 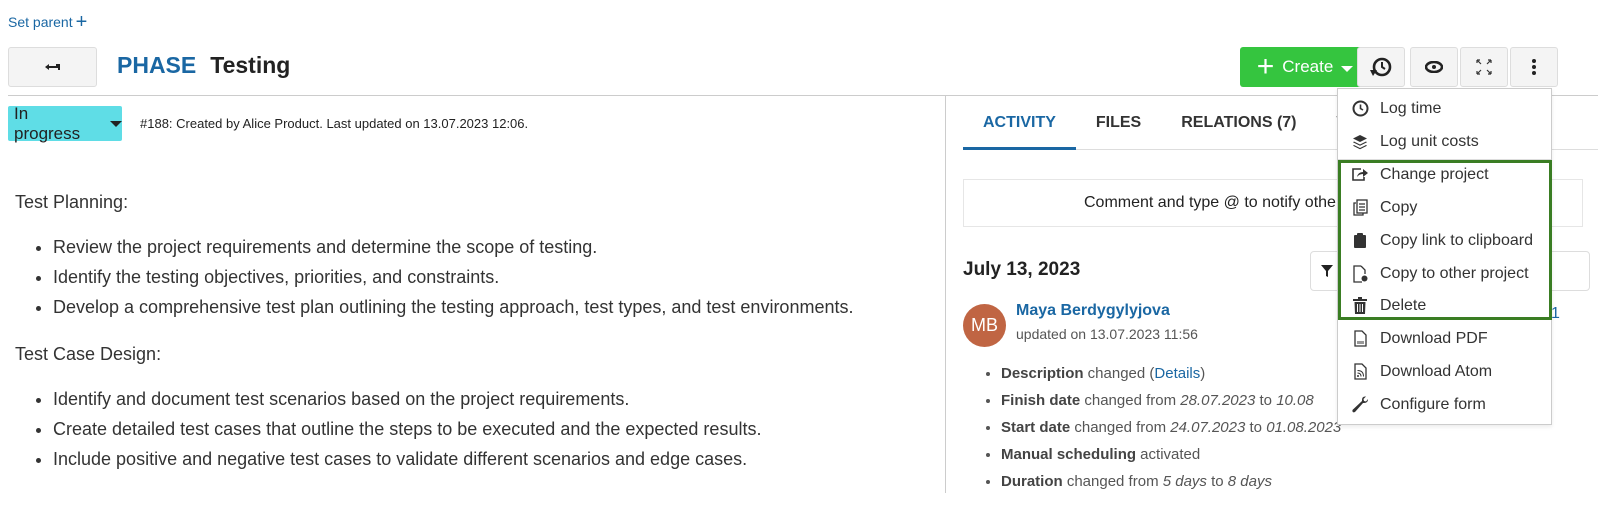 I want to click on eye-icon, so click(x=1434, y=67).